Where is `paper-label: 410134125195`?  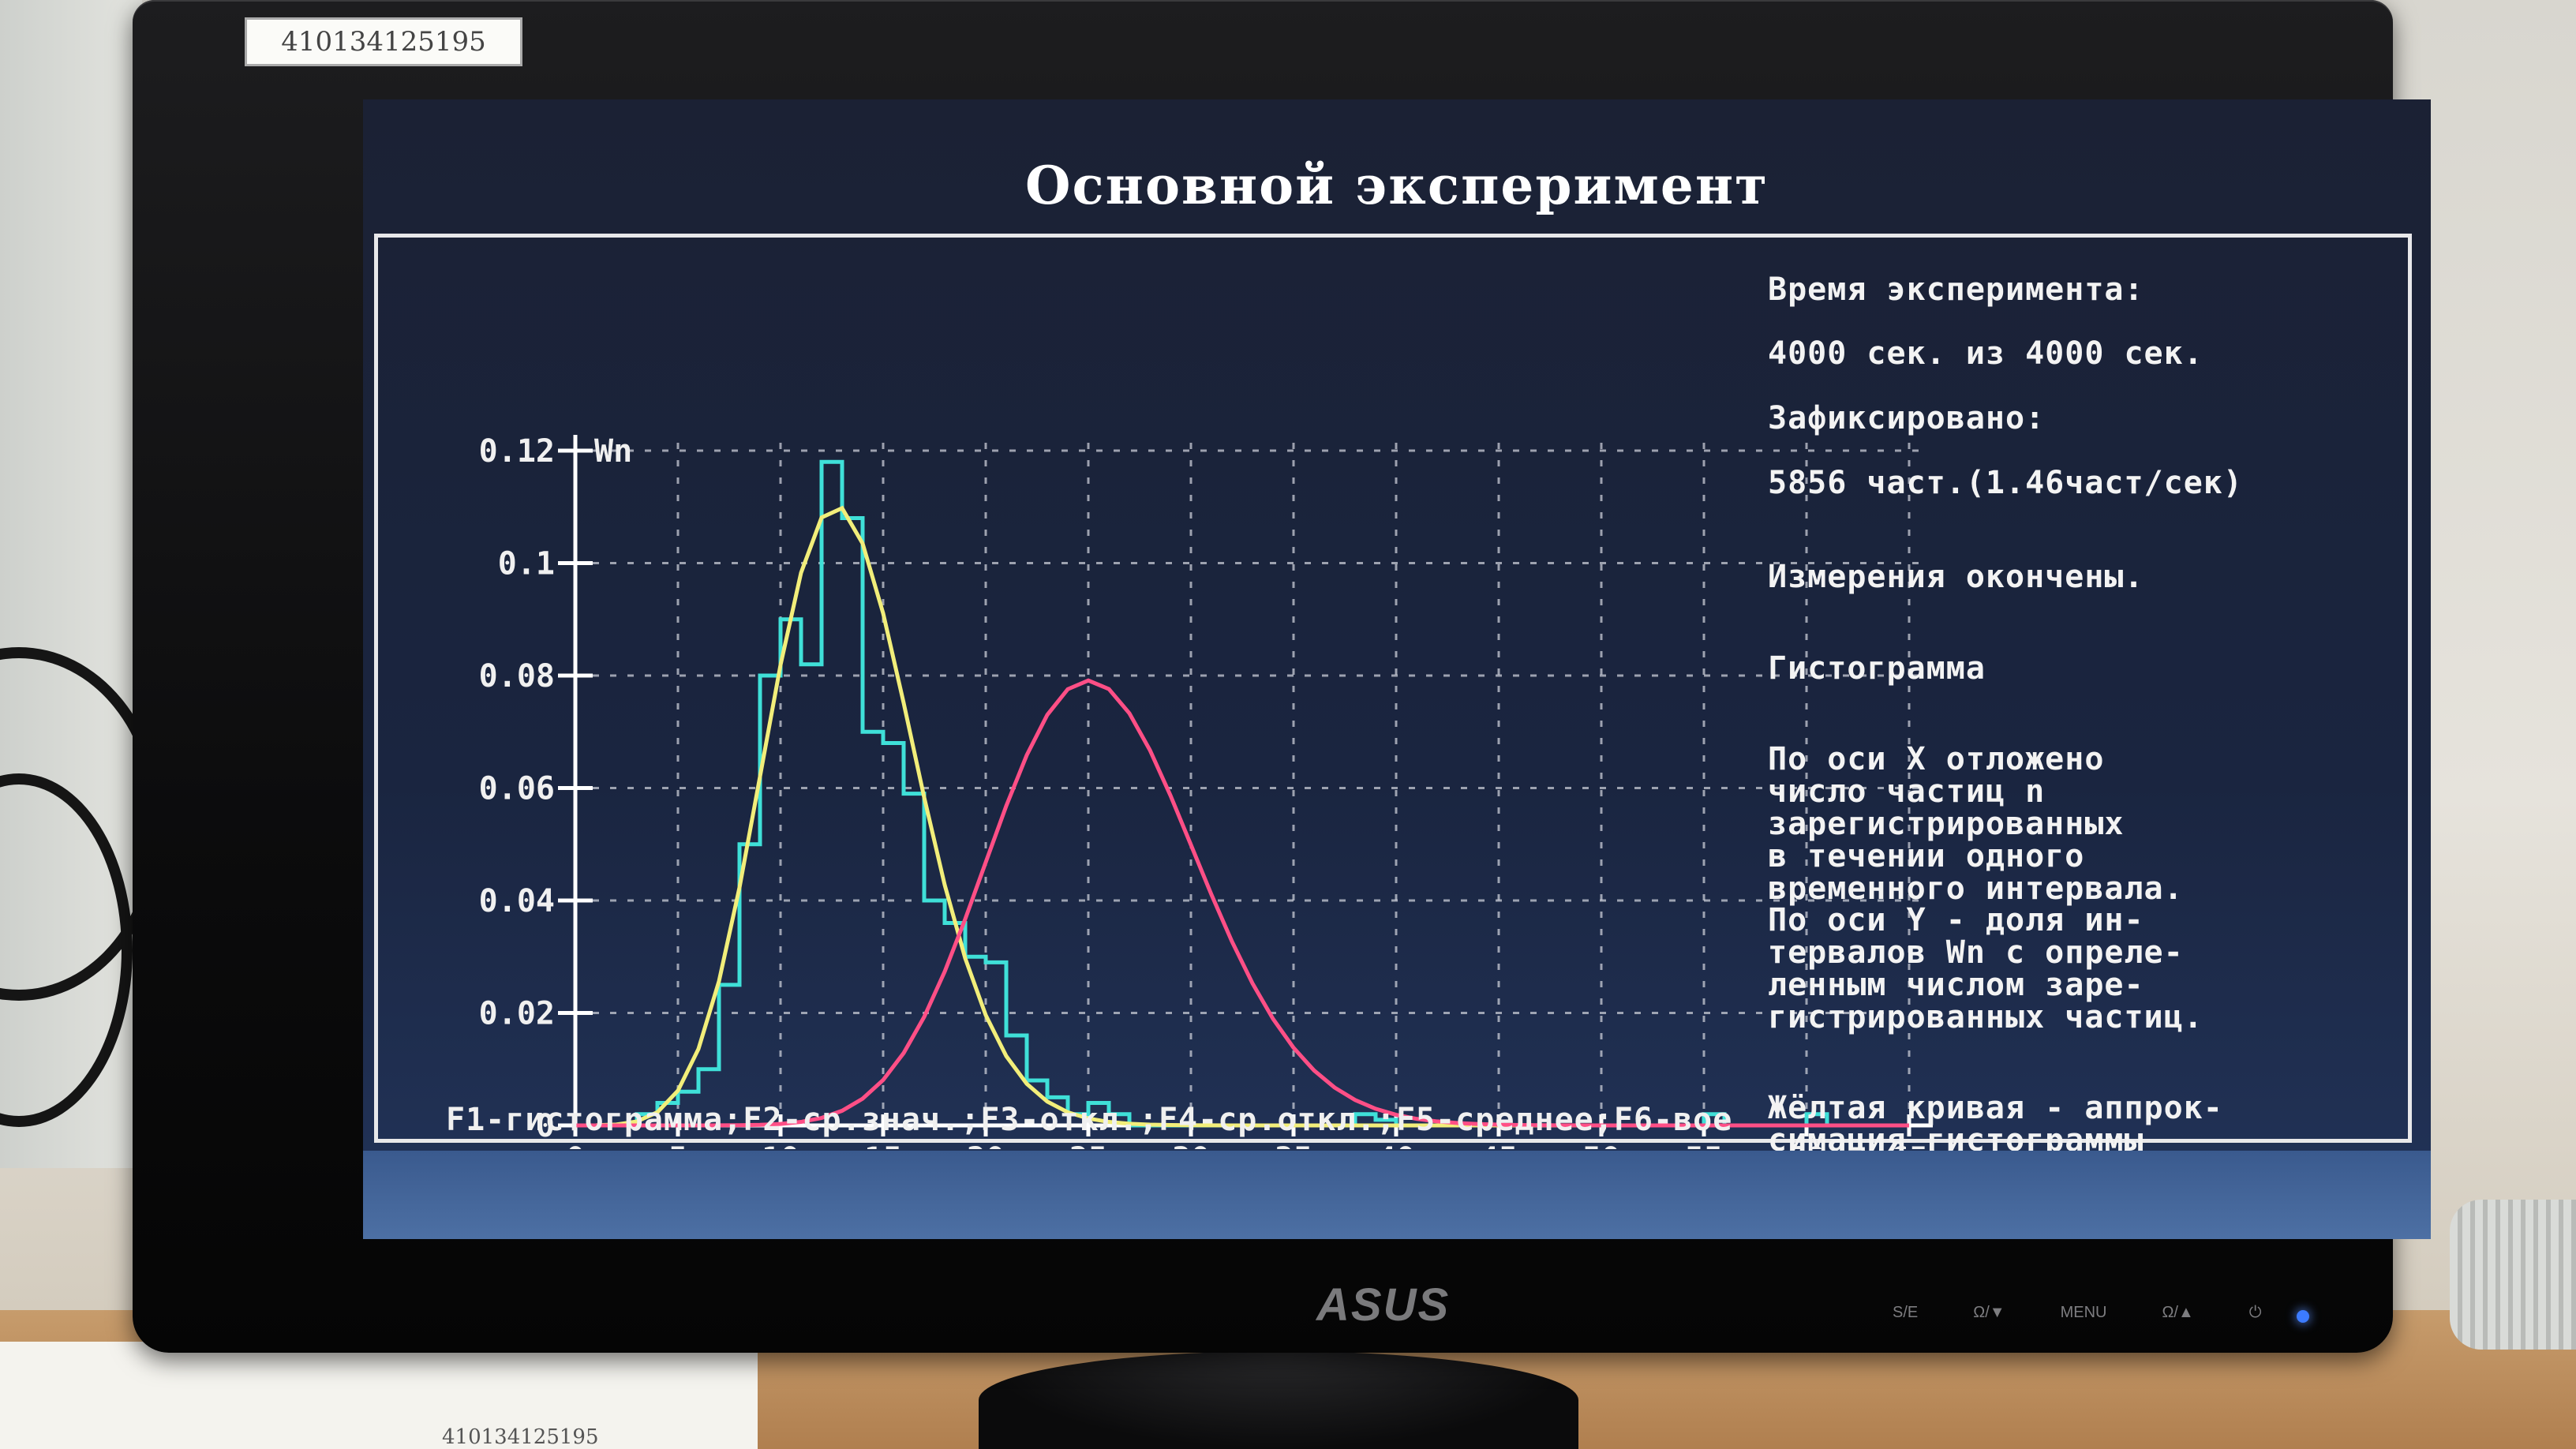
paper-label: 410134125195 is located at coordinates (520, 1437).